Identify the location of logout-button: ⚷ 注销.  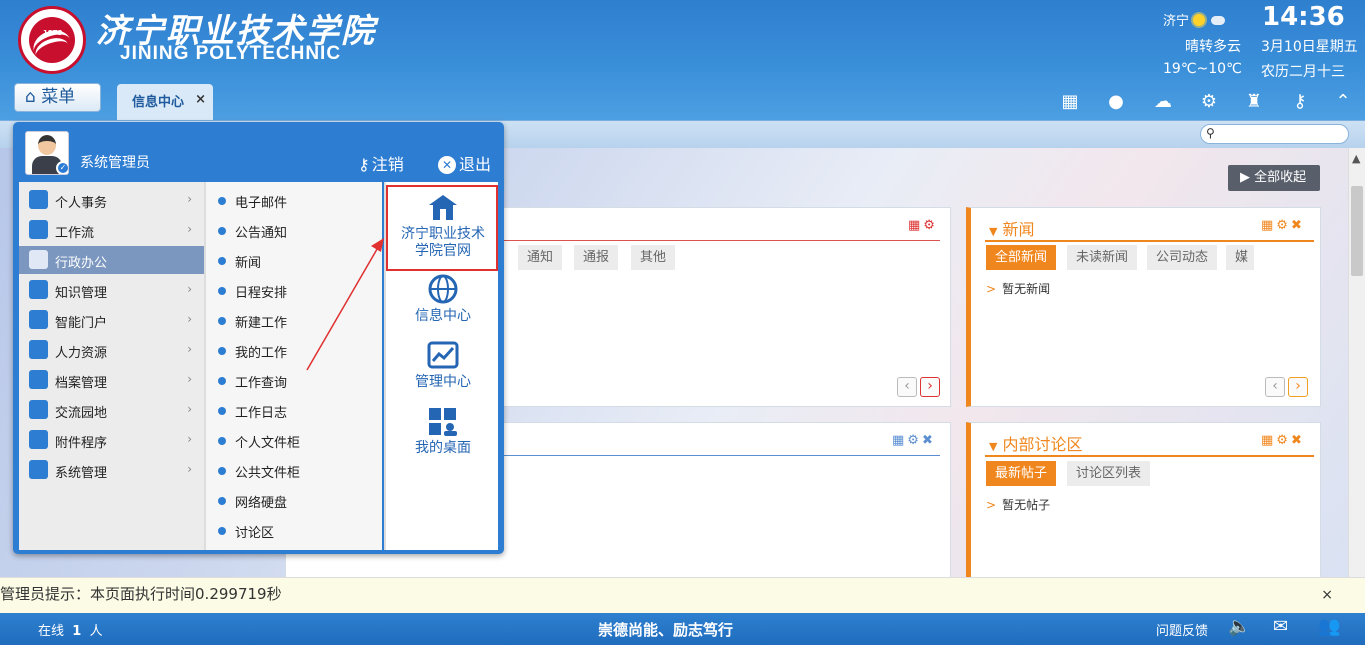
(381, 163).